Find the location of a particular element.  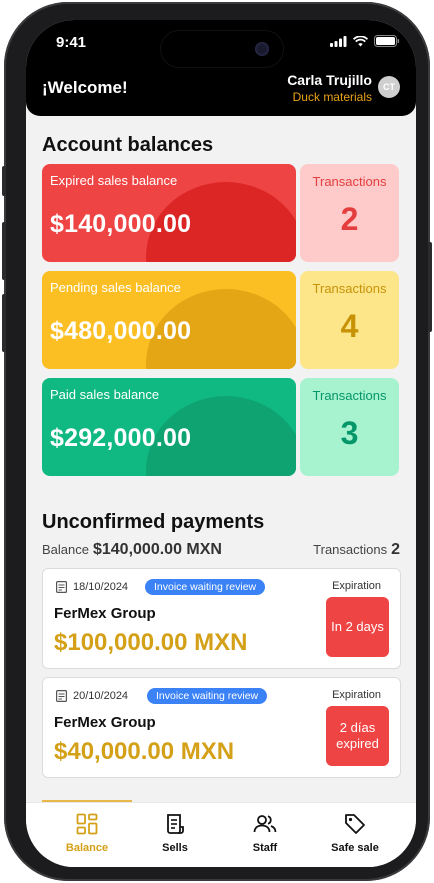

card-amount: $480,000.00 is located at coordinates (121, 331).